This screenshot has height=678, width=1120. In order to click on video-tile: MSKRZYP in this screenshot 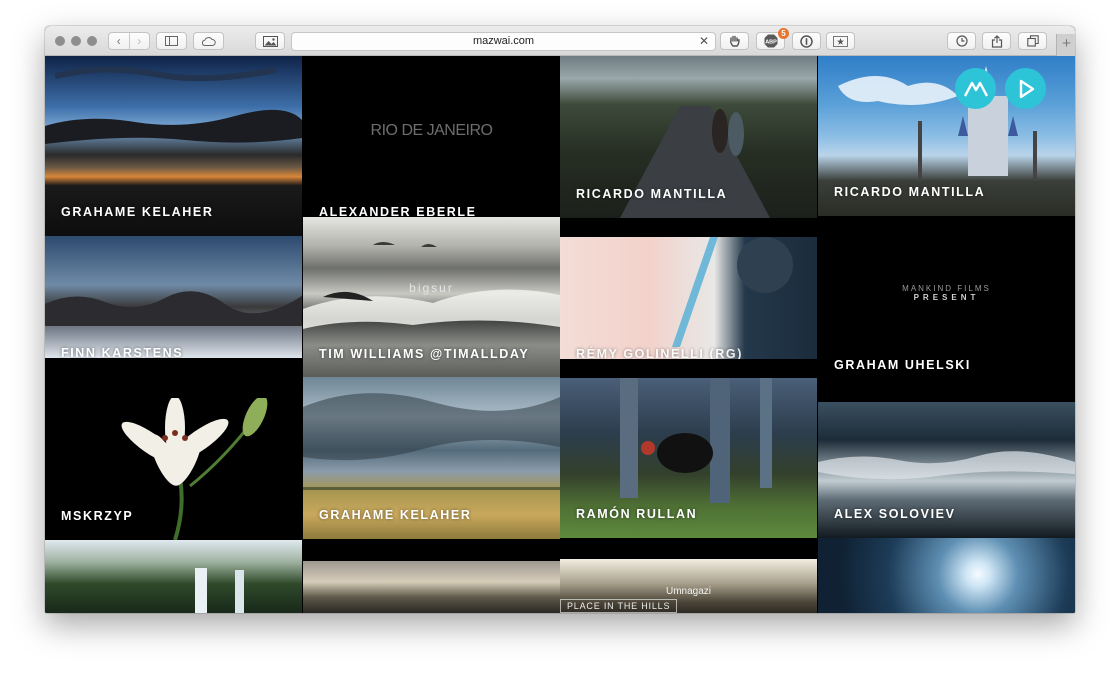, I will do `click(173, 449)`.